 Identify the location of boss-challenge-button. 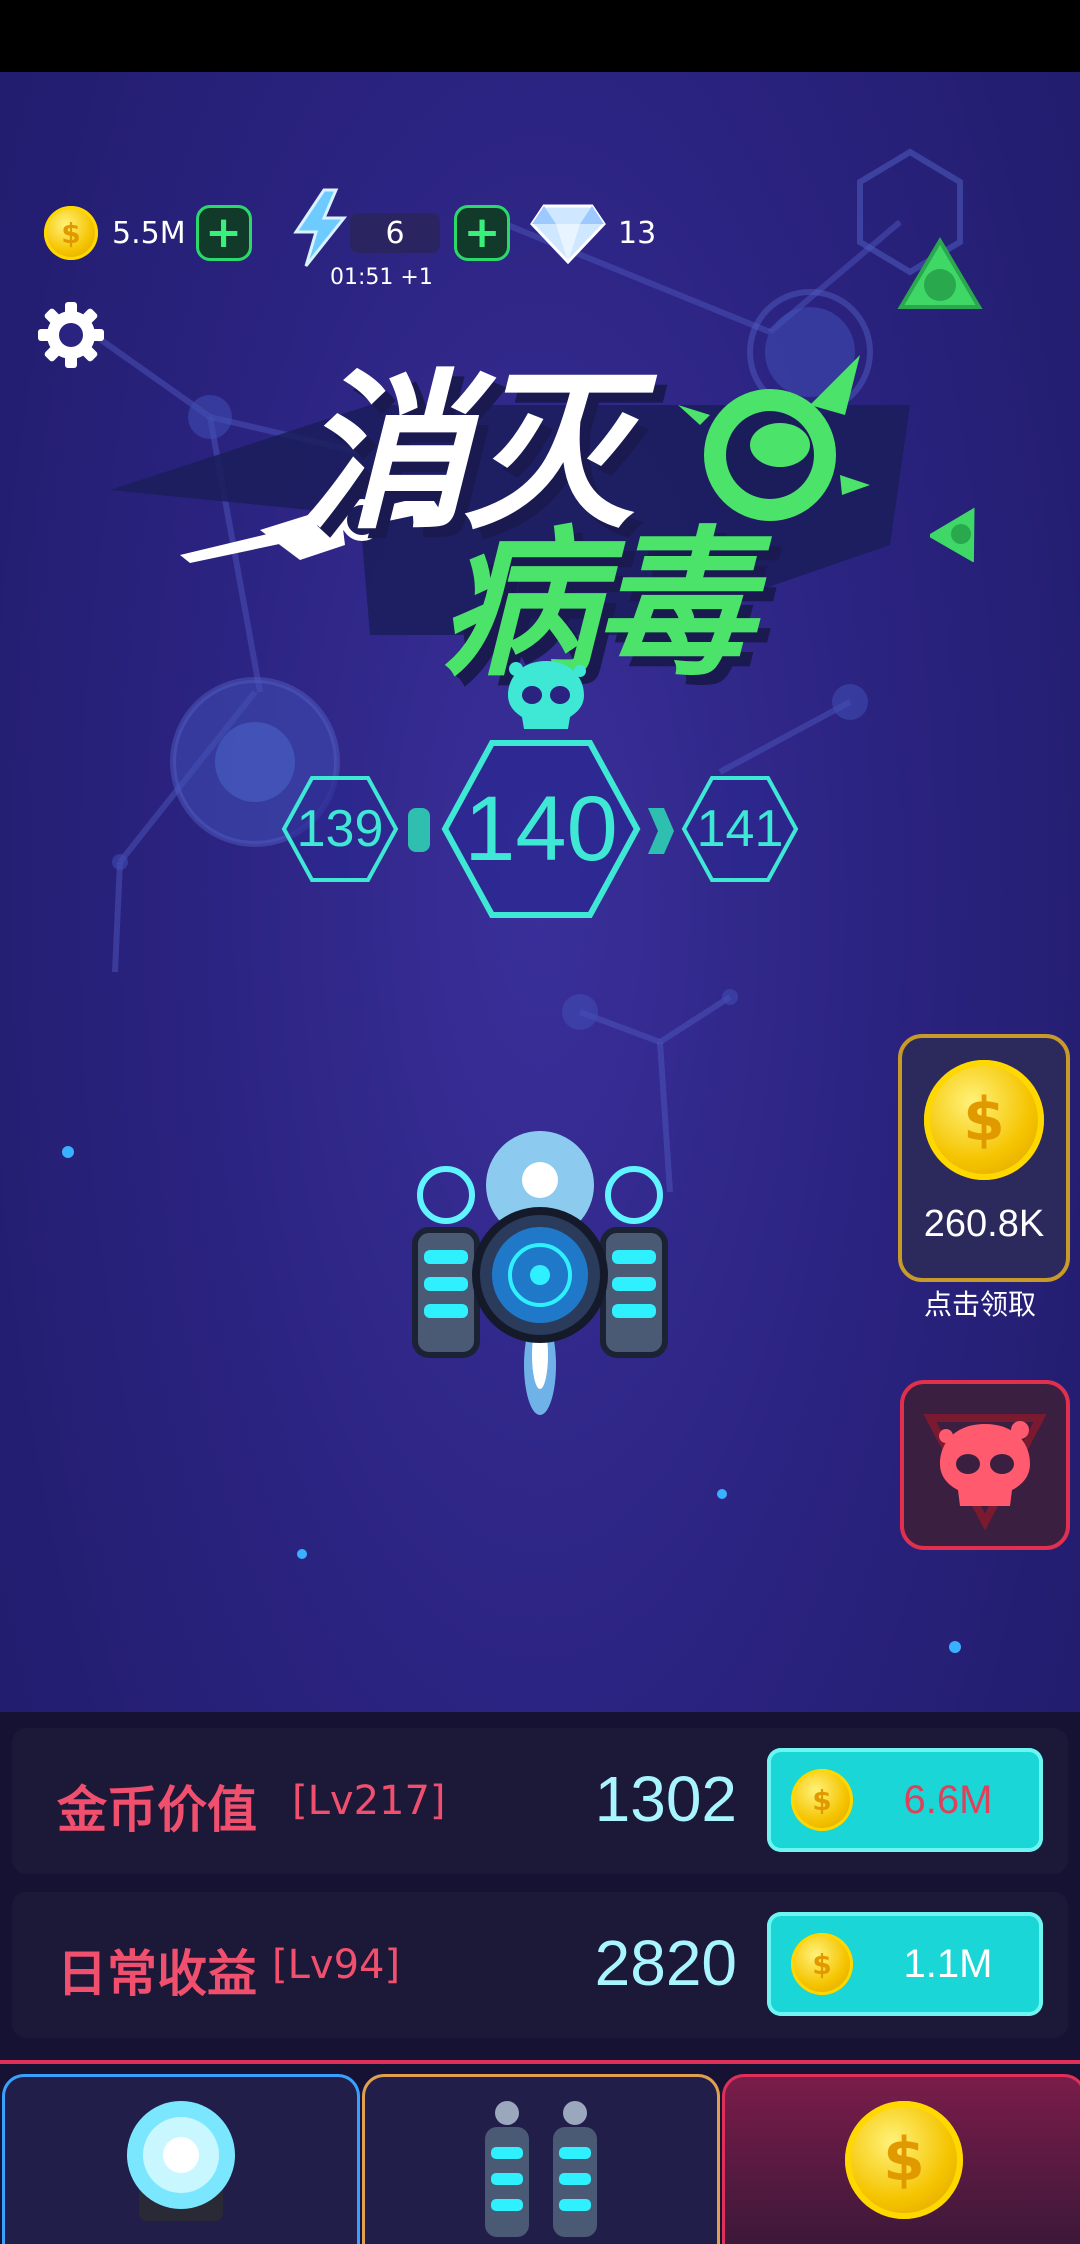
(985, 1465).